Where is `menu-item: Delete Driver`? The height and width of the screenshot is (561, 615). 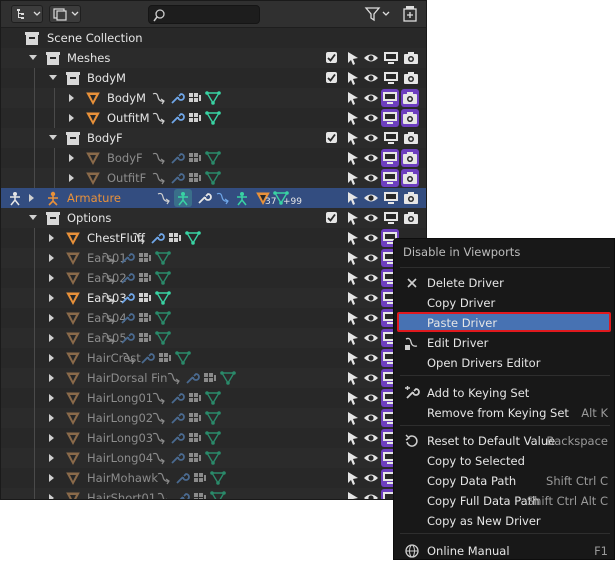 menu-item: Delete Driver is located at coordinates (504, 283).